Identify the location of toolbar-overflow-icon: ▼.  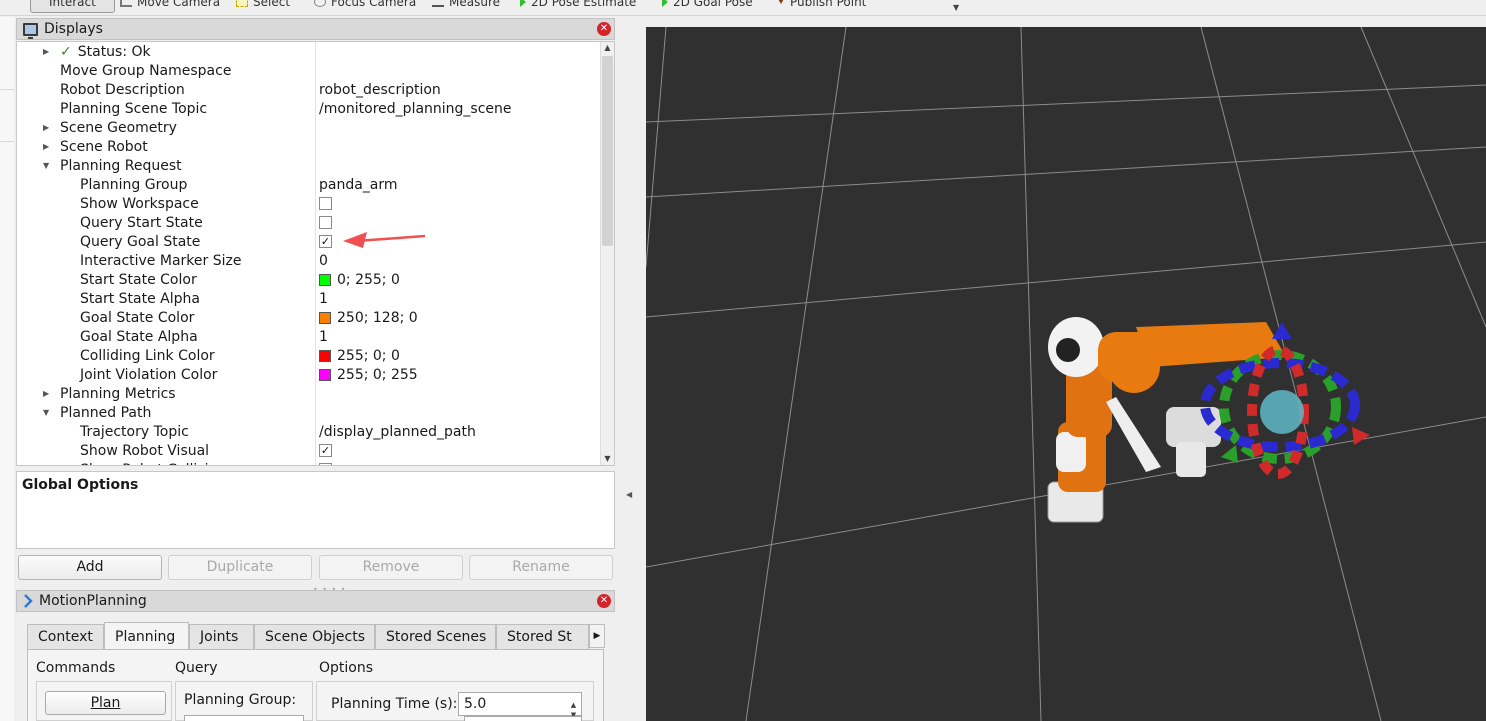
(956, 7).